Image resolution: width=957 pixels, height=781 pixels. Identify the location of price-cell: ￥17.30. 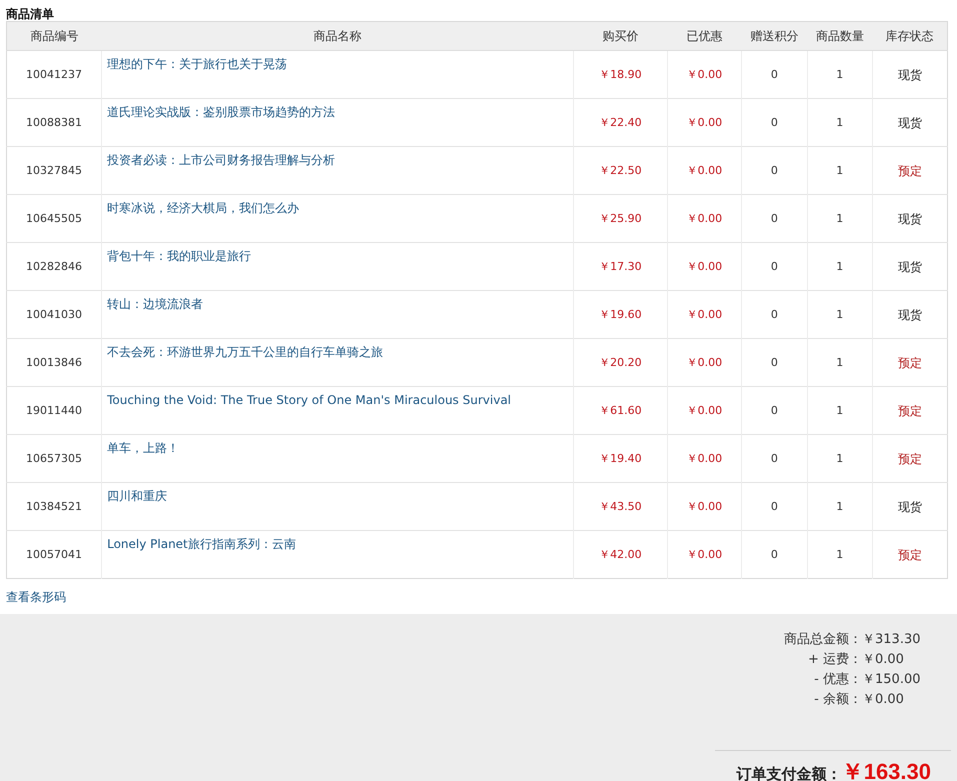
(621, 266).